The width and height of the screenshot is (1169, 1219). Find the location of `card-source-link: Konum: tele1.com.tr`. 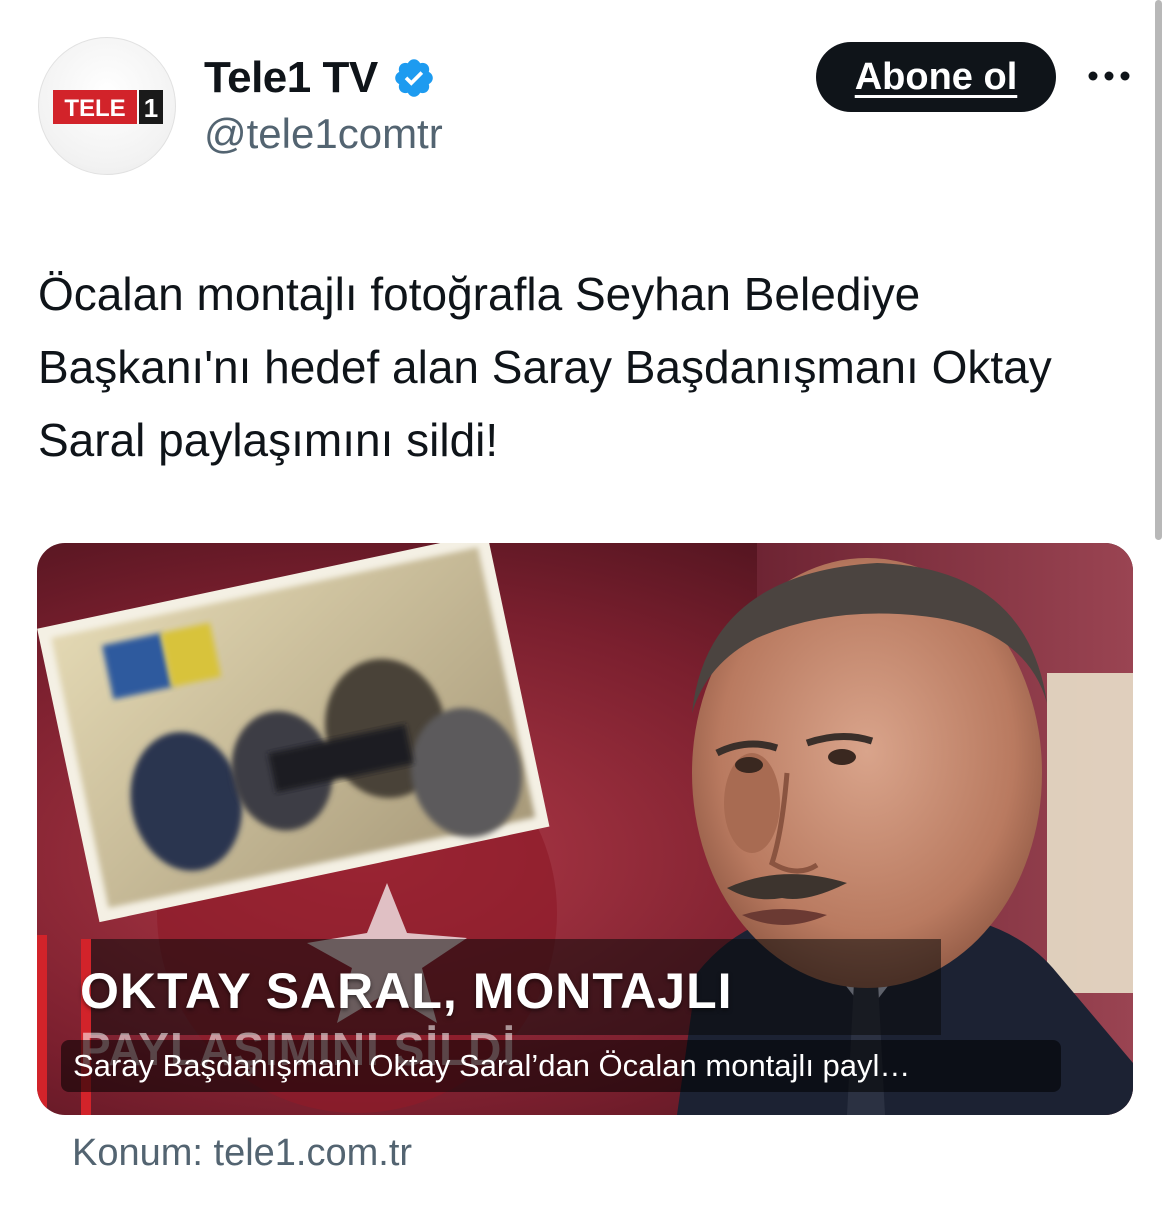

card-source-link: Konum: tele1.com.tr is located at coordinates (242, 1153).